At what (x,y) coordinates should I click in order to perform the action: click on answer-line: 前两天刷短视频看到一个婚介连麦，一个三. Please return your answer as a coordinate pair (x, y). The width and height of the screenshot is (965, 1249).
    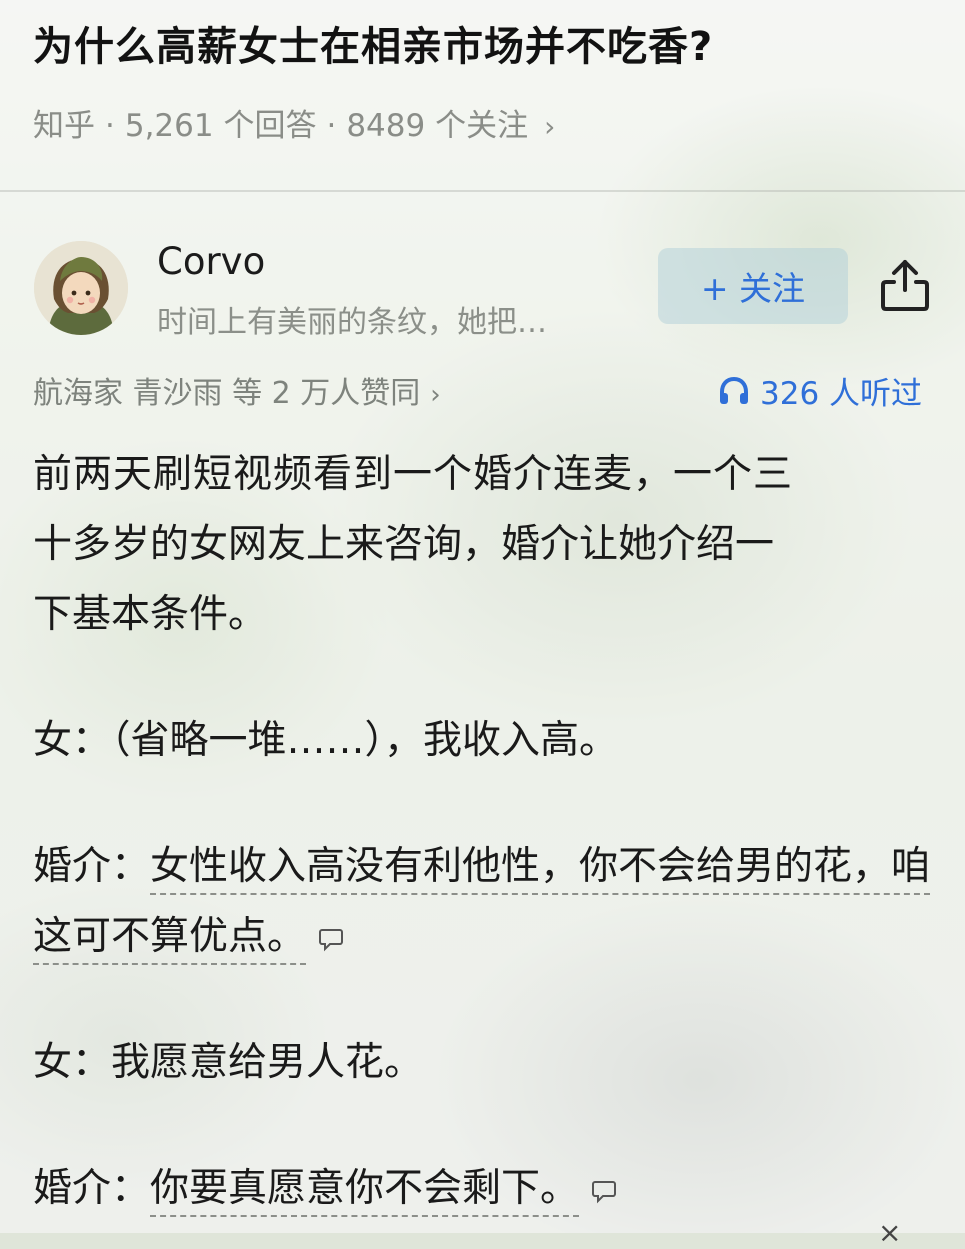
    Looking at the image, I should click on (413, 474).